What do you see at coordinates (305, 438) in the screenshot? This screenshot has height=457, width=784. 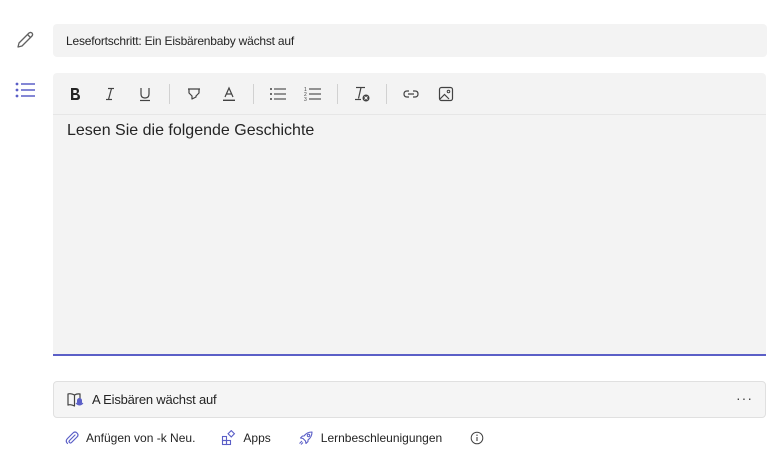 I see `rocket-icon` at bounding box center [305, 438].